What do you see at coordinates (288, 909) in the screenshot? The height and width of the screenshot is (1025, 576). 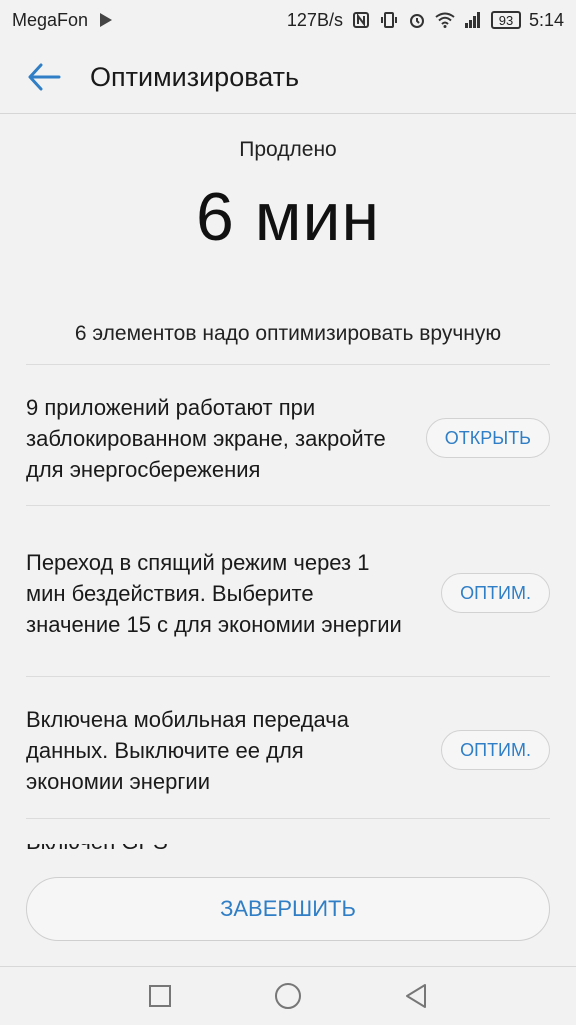 I see `finish-button: ЗАВЕРШИТЬ` at bounding box center [288, 909].